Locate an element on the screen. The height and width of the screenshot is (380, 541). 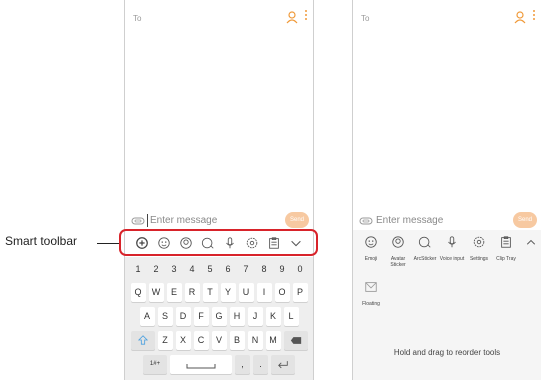
tool-clip-tray: Clip Tray is located at coordinates (506, 248).